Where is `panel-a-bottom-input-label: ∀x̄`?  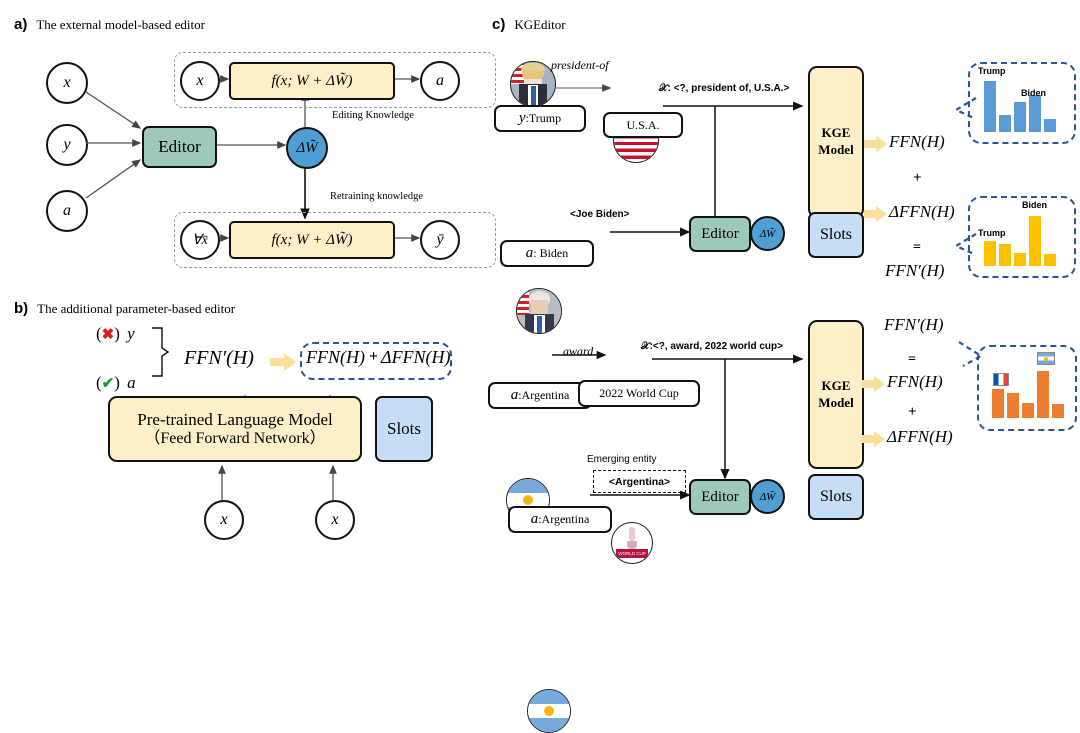 panel-a-bottom-input-label: ∀x̄ is located at coordinates (200, 240).